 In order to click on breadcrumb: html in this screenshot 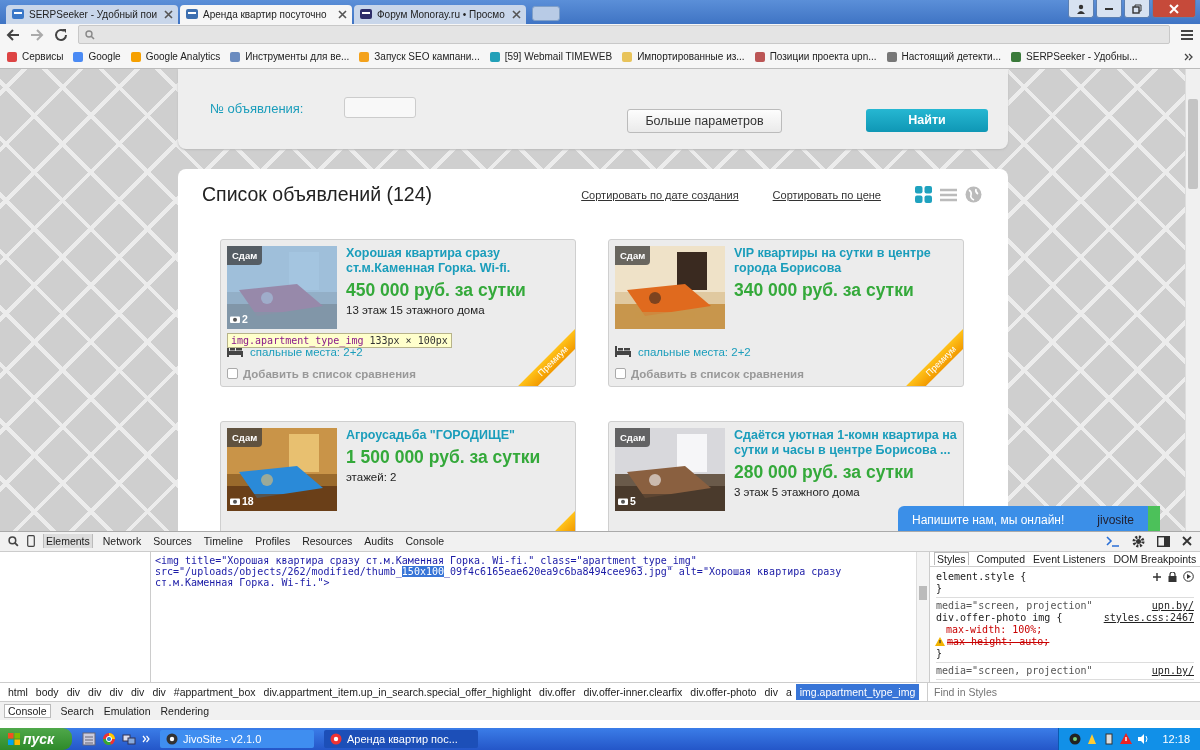, I will do `click(18, 692)`.